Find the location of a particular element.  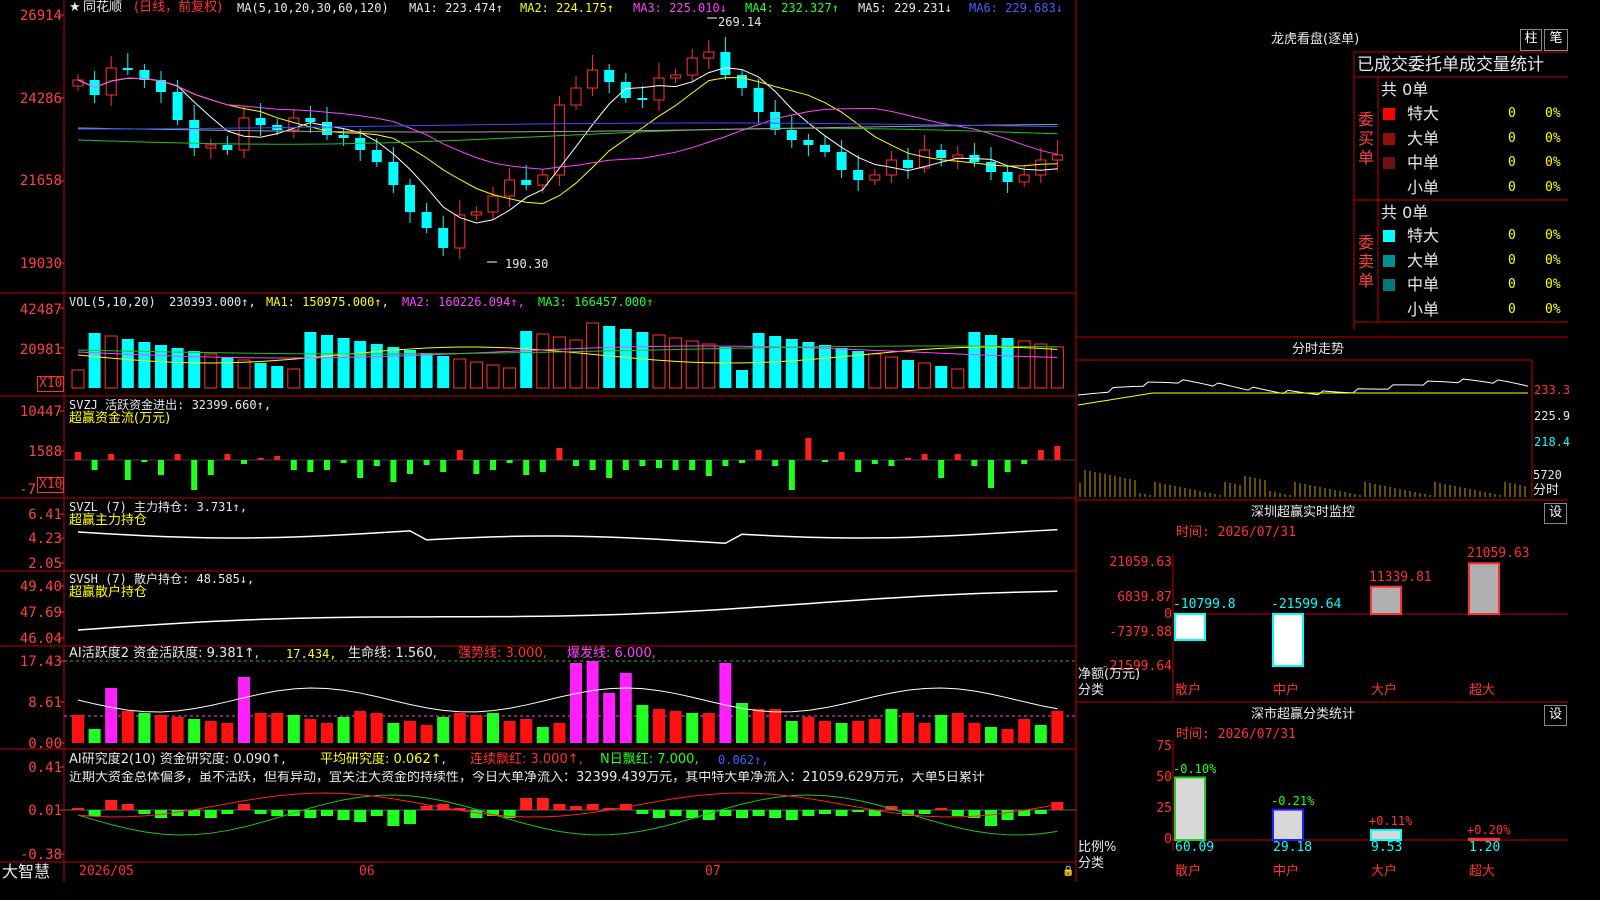

longhu-title: 龙虎看盘(逐单) is located at coordinates (1315, 39).